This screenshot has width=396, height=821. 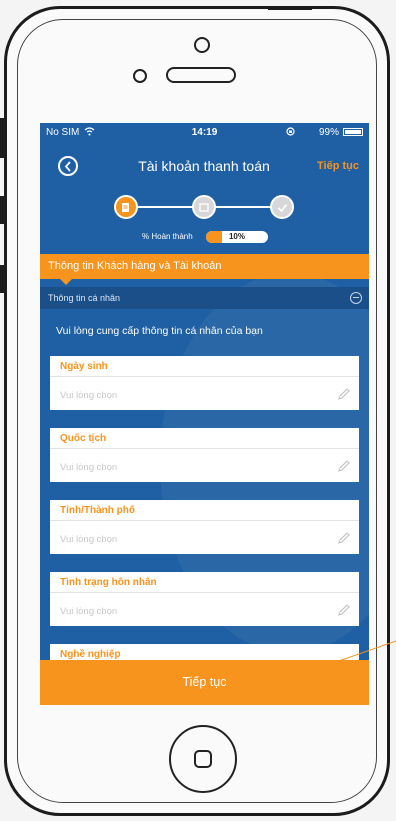 What do you see at coordinates (356, 298) in the screenshot?
I see `minus-circle-icon` at bounding box center [356, 298].